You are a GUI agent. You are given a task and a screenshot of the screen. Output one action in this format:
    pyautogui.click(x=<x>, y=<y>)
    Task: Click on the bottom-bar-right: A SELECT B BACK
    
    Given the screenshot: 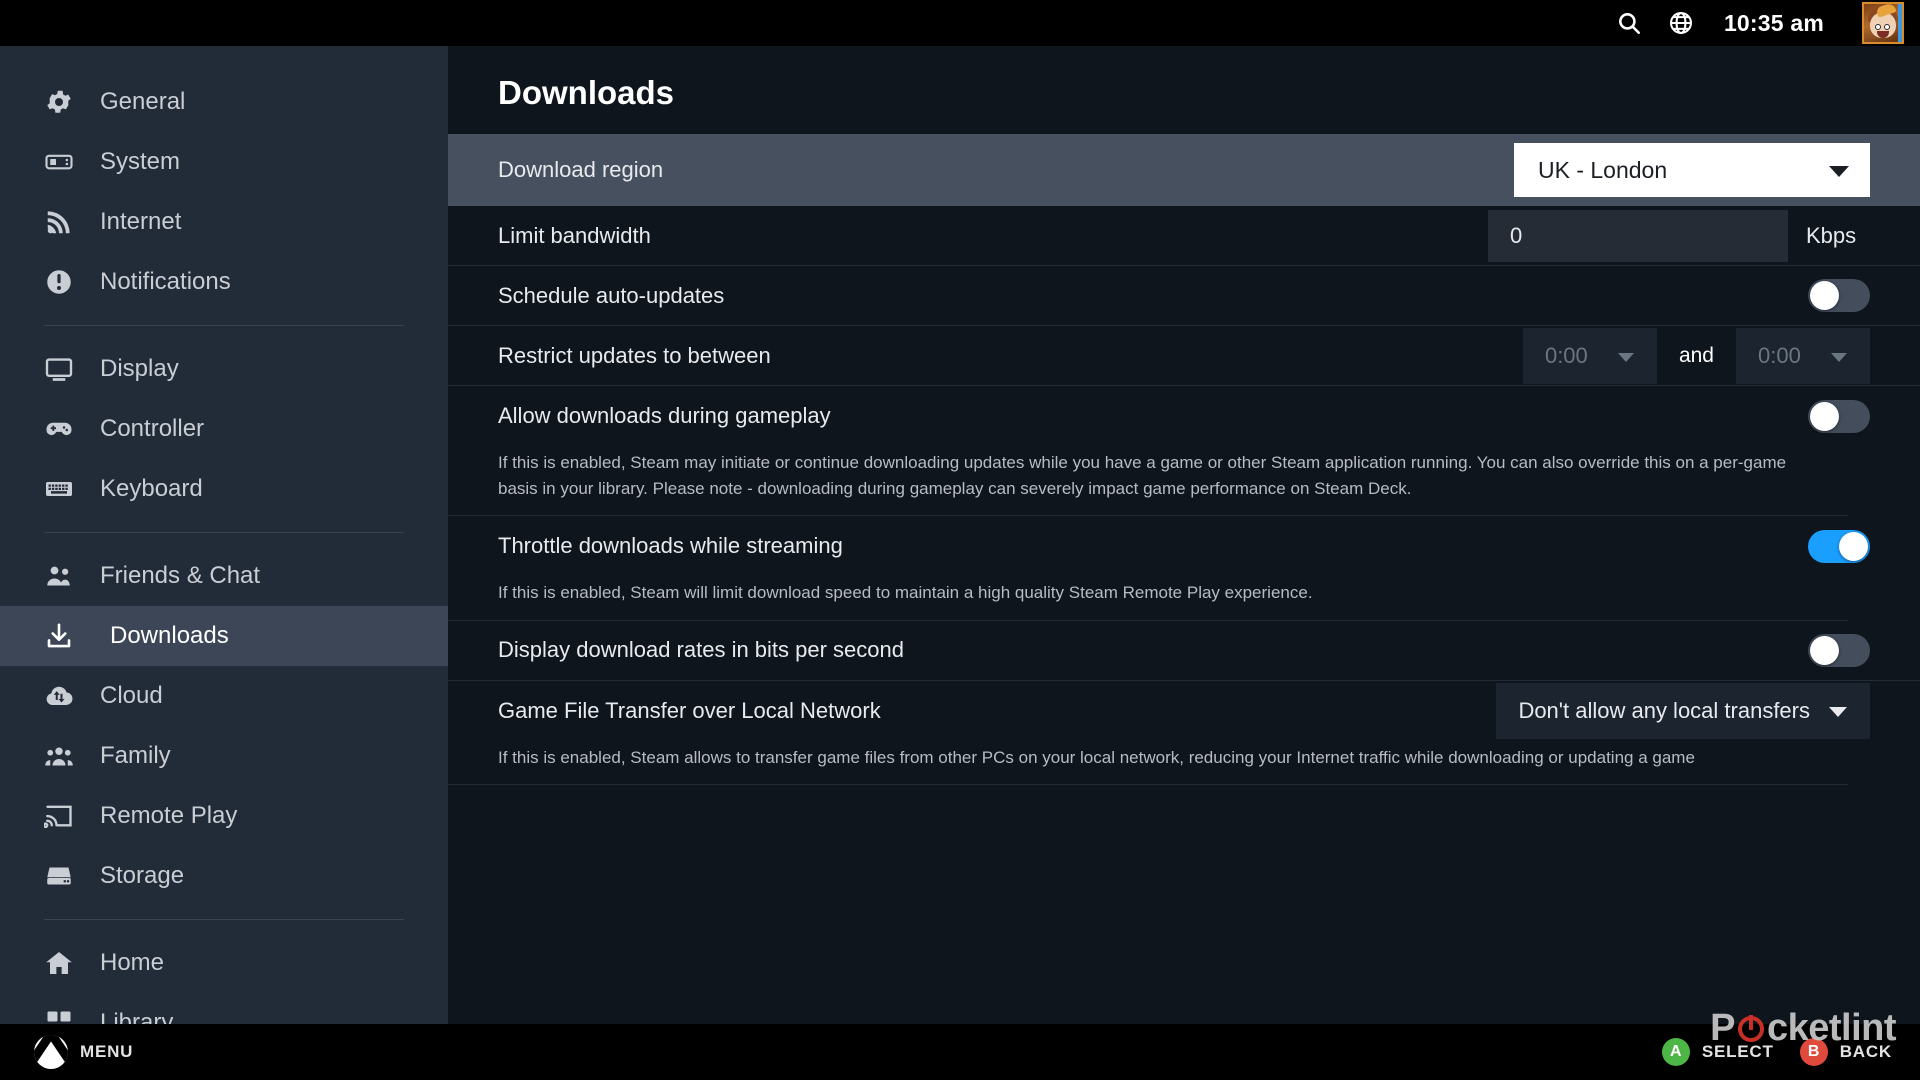 What is the action you would take?
    pyautogui.click(x=1776, y=1052)
    